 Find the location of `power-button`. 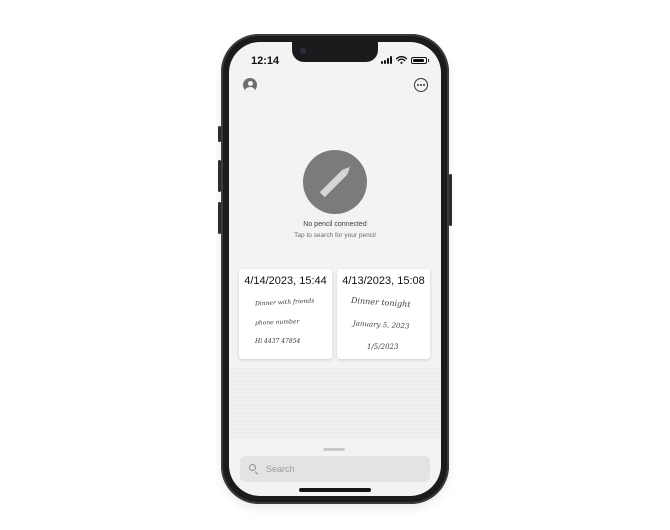

power-button is located at coordinates (450, 200).